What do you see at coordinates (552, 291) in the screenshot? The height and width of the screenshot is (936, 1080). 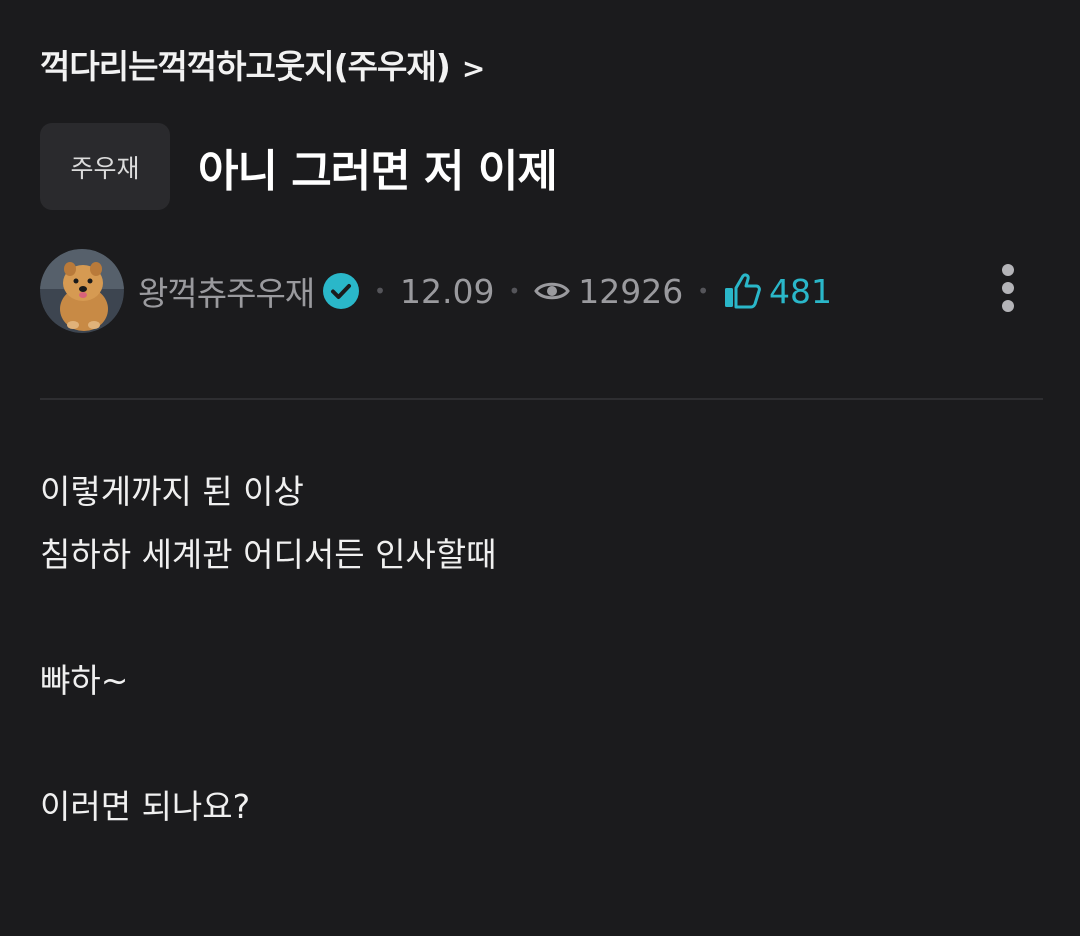 I see `eye-icon` at bounding box center [552, 291].